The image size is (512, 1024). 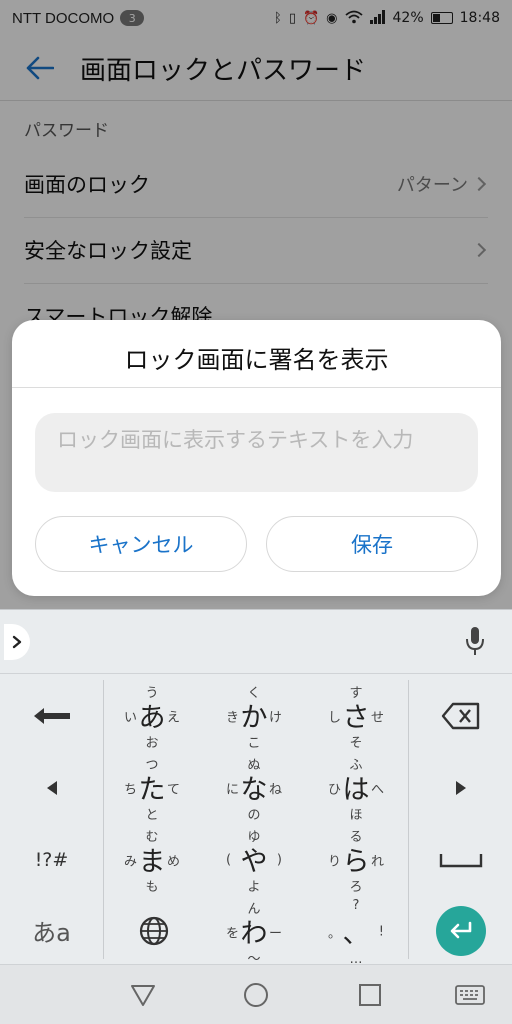 What do you see at coordinates (256, 387) in the screenshot?
I see `dialog-divider` at bounding box center [256, 387].